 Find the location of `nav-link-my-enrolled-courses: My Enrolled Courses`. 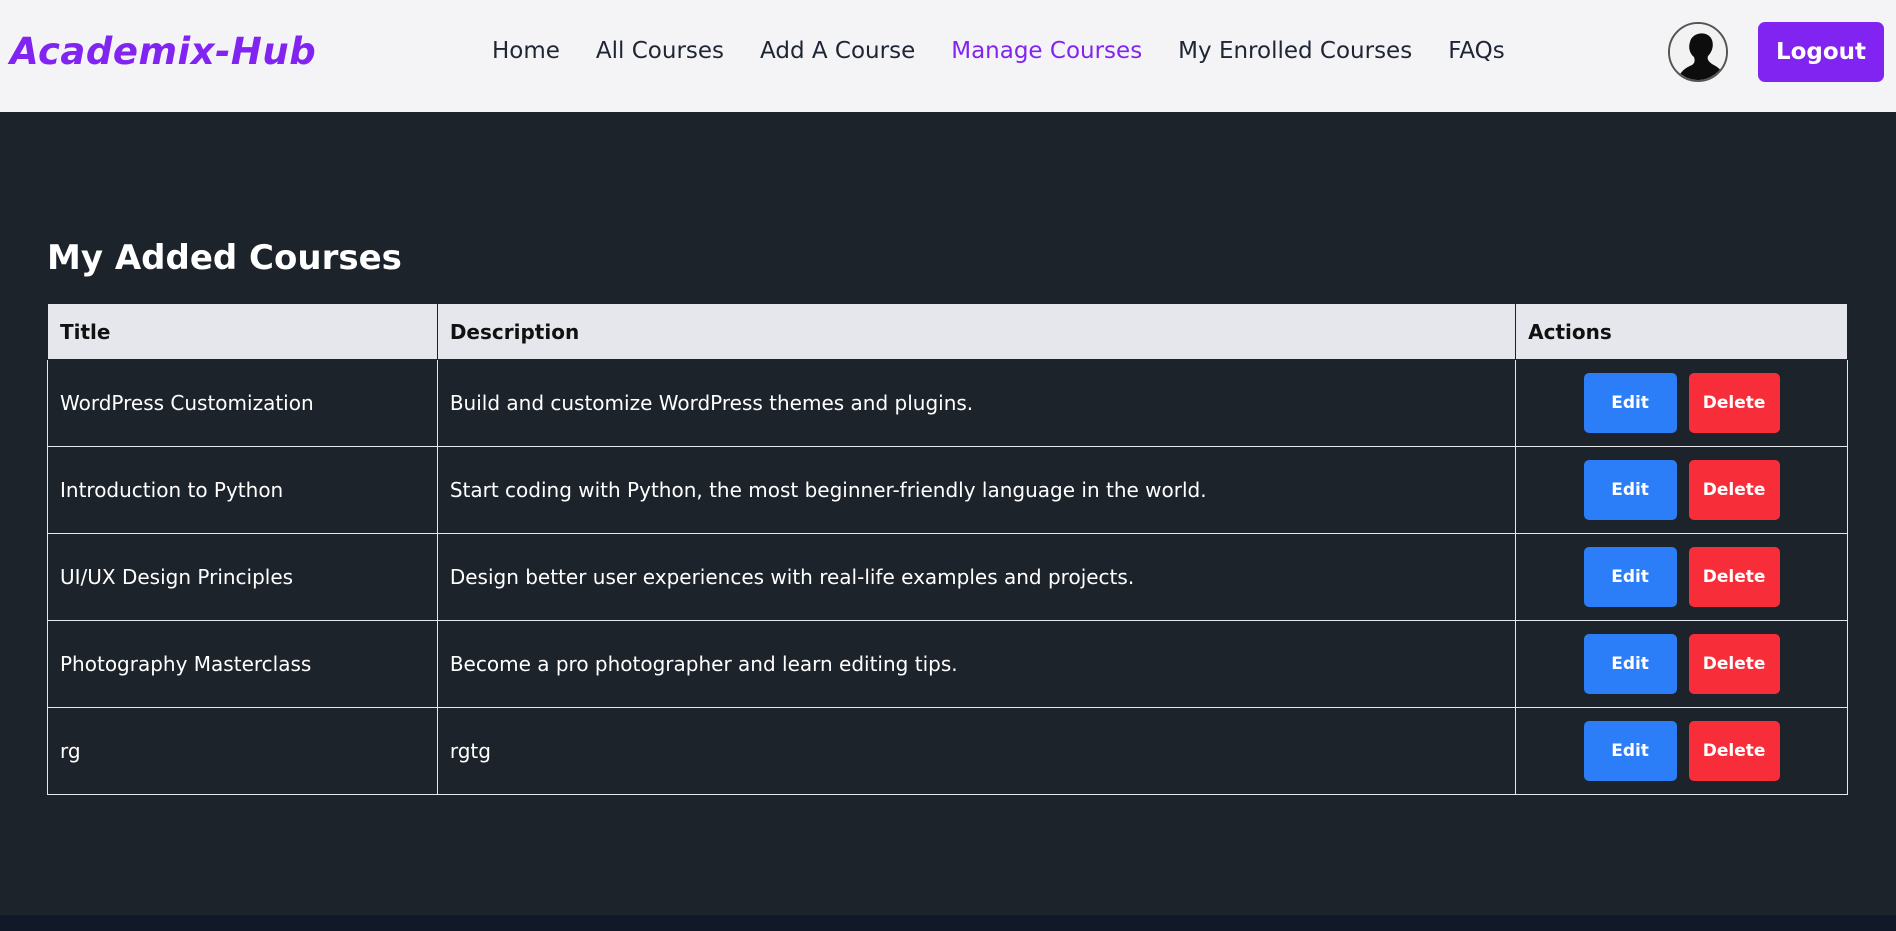

nav-link-my-enrolled-courses: My Enrolled Courses is located at coordinates (1295, 51).